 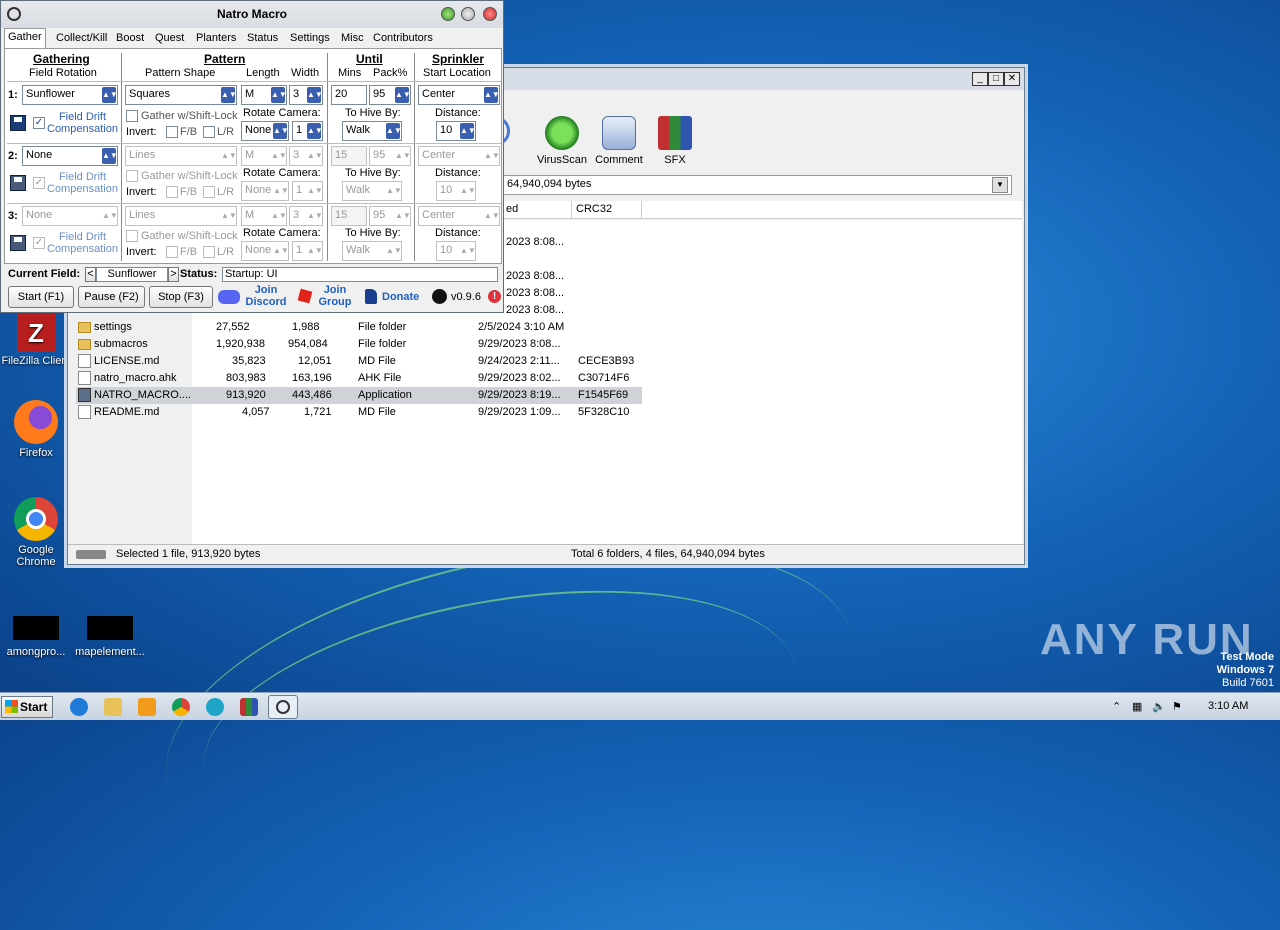 I want to click on rotate-select-1: None ▲▼, so click(x=265, y=131).